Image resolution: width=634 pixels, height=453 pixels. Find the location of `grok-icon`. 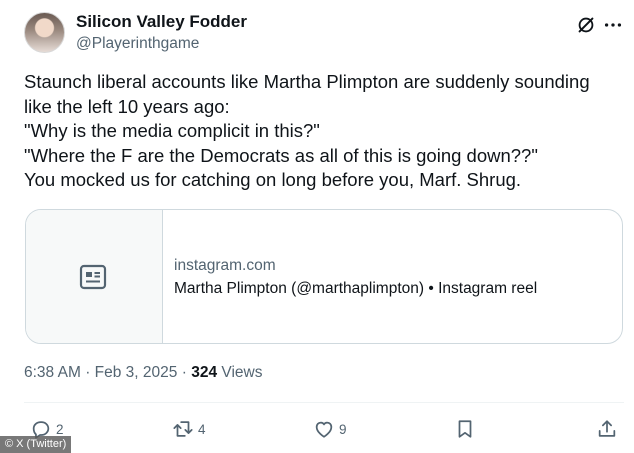

grok-icon is located at coordinates (586, 25).